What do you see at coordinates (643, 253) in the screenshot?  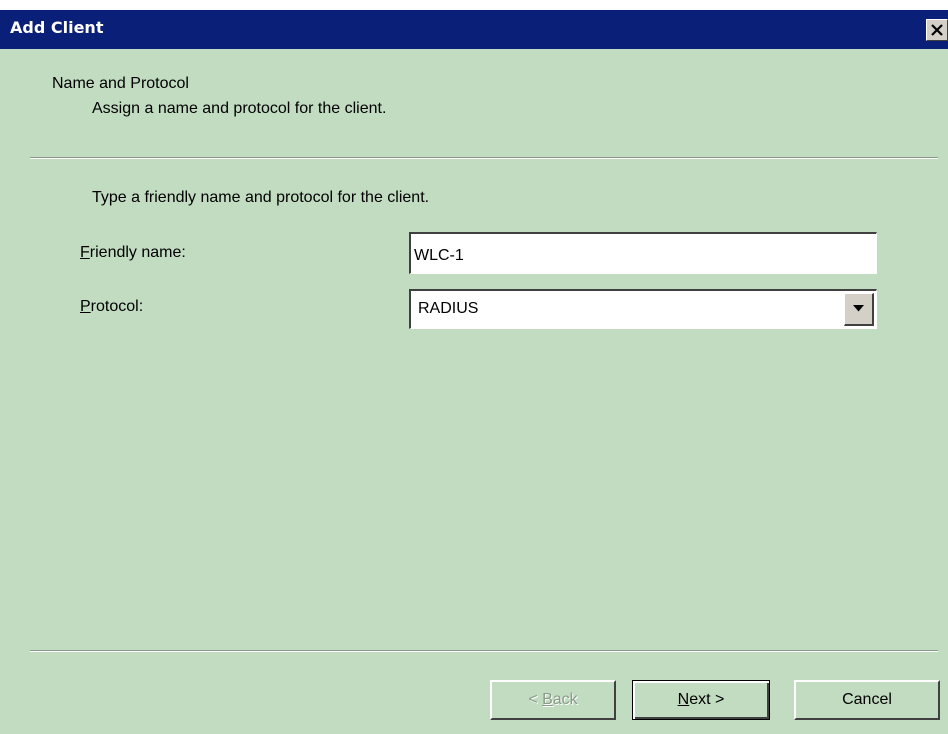 I see `friendly-name-input` at bounding box center [643, 253].